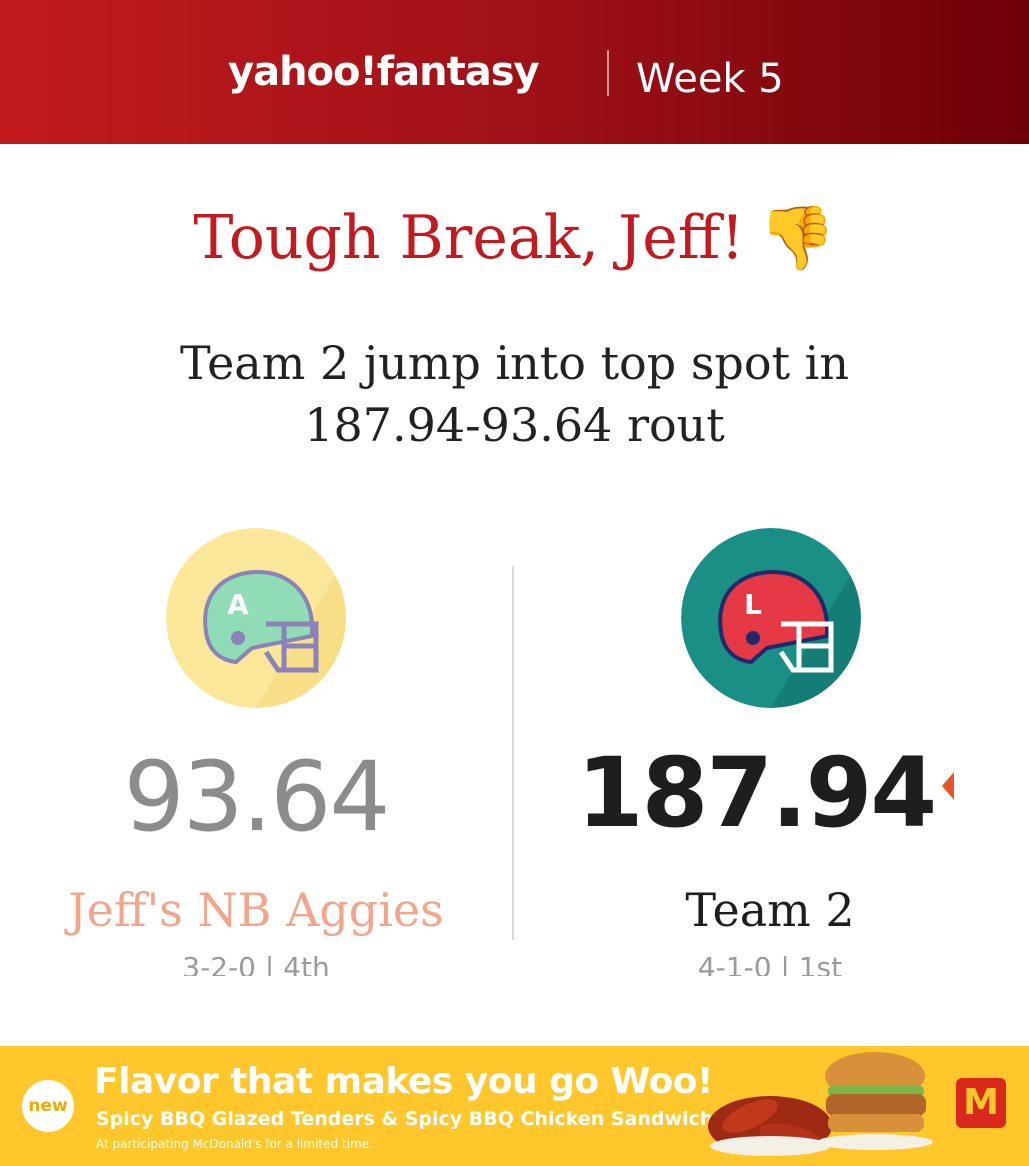  I want to click on team-record-right: 4-1-0 | 1st, so click(770, 963).